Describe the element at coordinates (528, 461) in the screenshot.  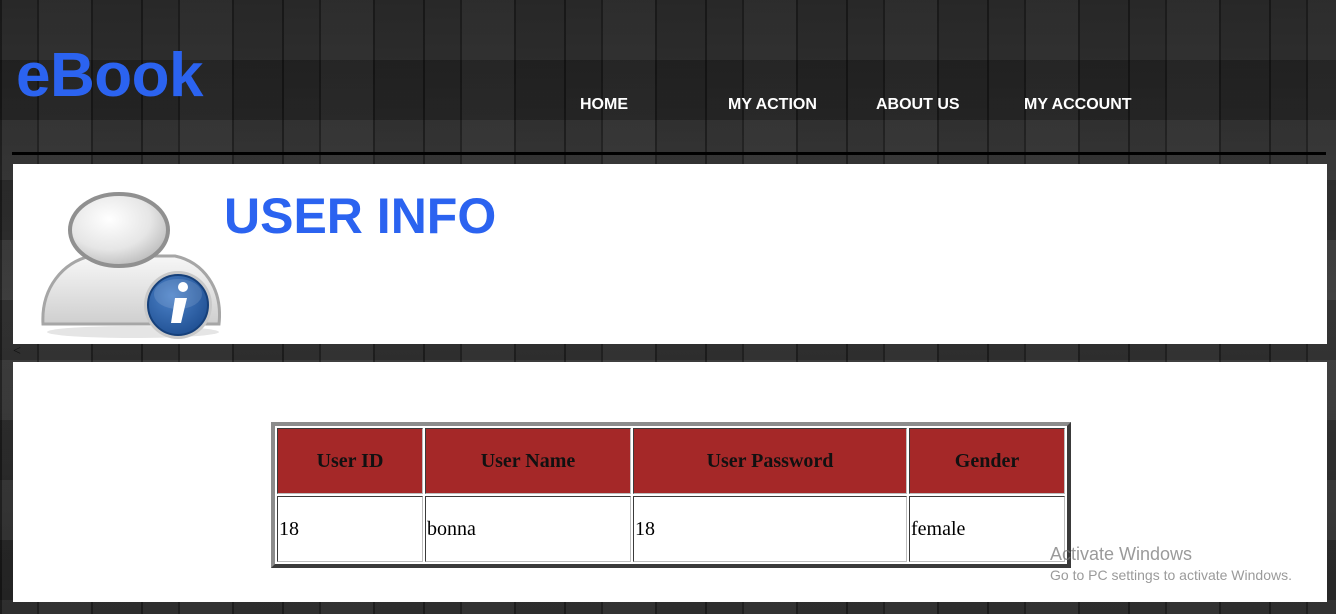
I see `column-header-user-name: User Name` at that location.